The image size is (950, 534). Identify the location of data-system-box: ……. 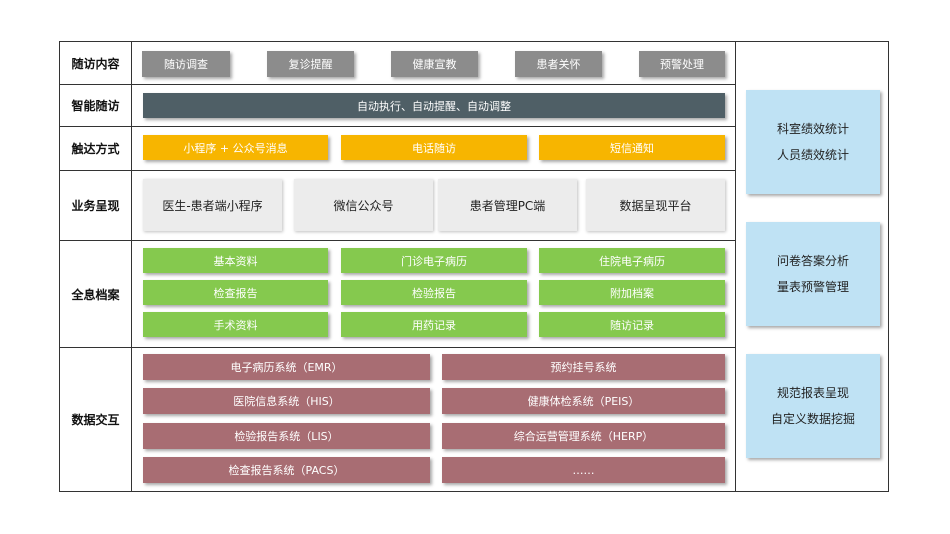
(583, 470).